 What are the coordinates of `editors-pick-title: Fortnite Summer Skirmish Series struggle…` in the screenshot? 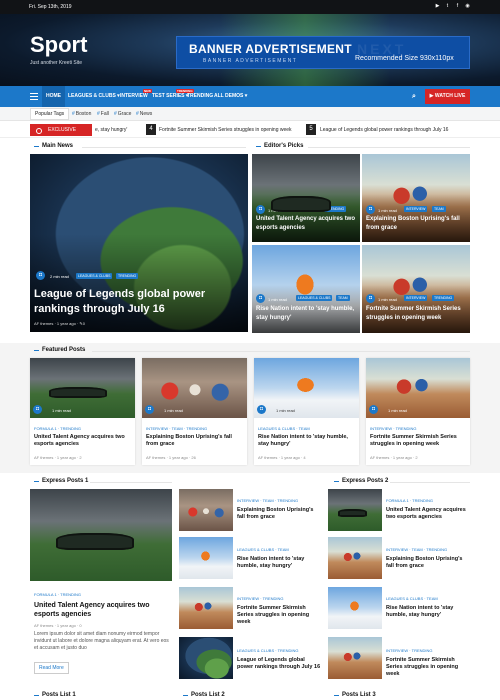 It's located at (416, 314).